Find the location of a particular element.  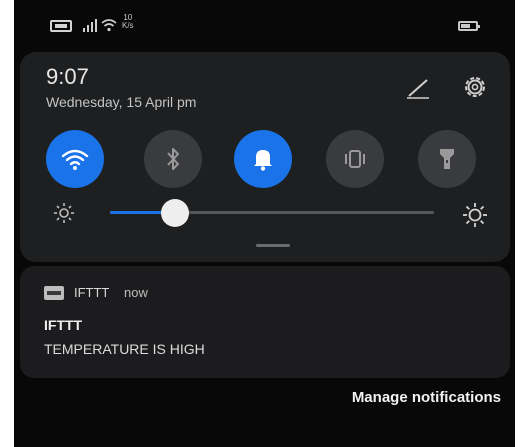

wifi-icon is located at coordinates (75, 159).